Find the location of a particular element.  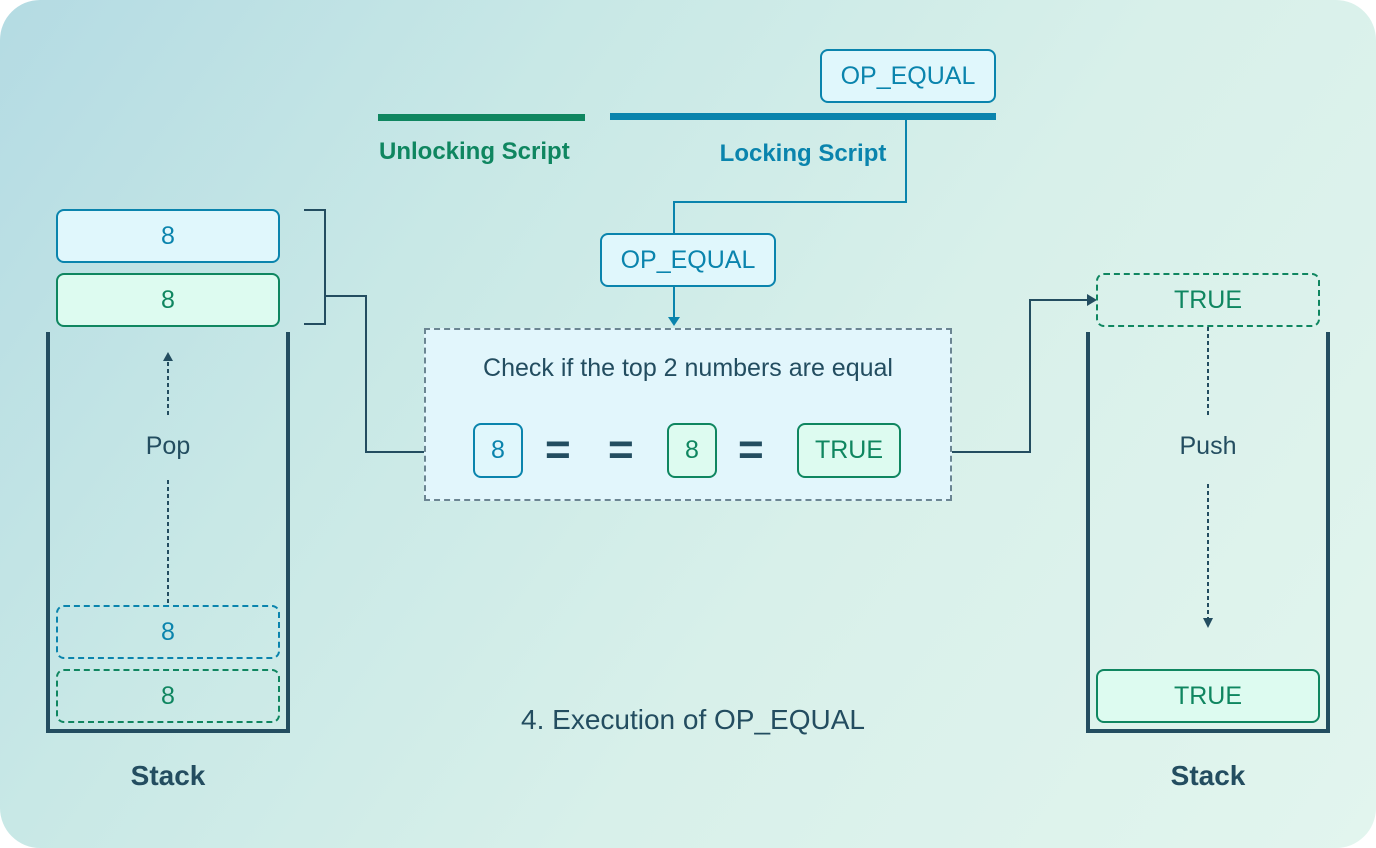

step-caption: 4. Execution of OP_EQUAL is located at coordinates (693, 719).